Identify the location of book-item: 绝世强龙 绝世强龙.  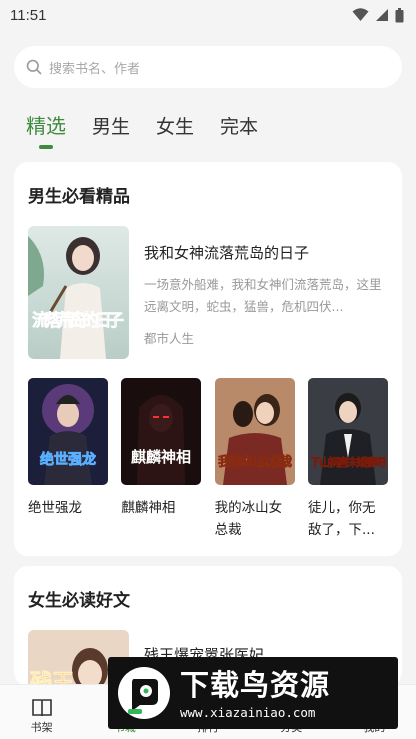
(68, 459).